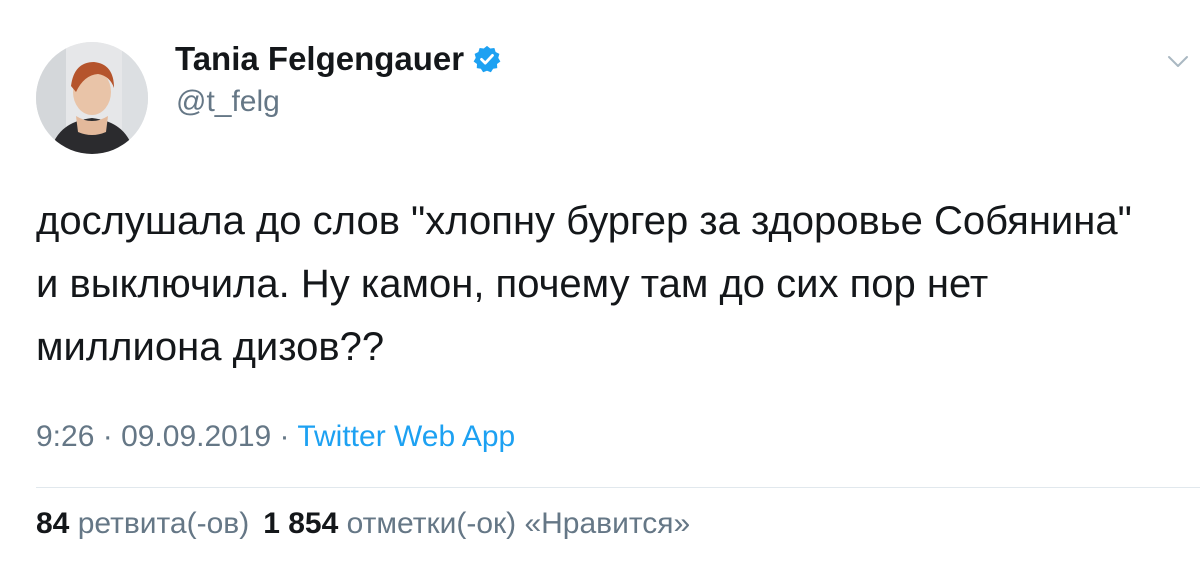 This screenshot has height=565, width=1200. What do you see at coordinates (320, 58) in the screenshot?
I see `user-name-text: Tania Felgengauer` at bounding box center [320, 58].